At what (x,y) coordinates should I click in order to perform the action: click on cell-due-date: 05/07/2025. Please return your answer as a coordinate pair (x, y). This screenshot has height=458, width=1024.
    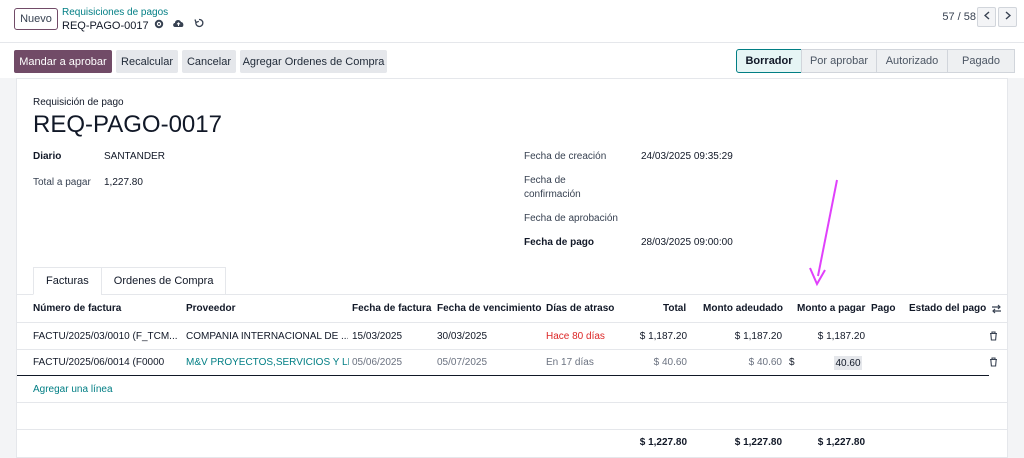
    Looking at the image, I should click on (462, 362).